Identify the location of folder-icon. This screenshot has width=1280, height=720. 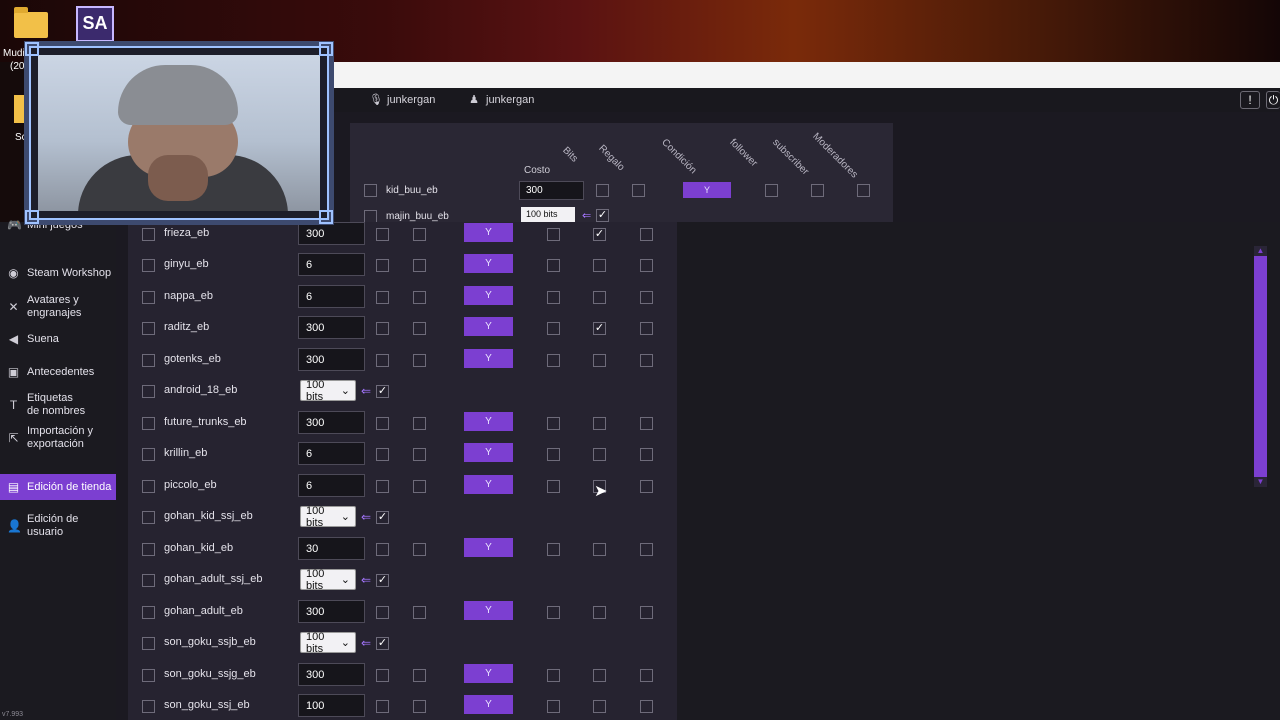
(31, 22).